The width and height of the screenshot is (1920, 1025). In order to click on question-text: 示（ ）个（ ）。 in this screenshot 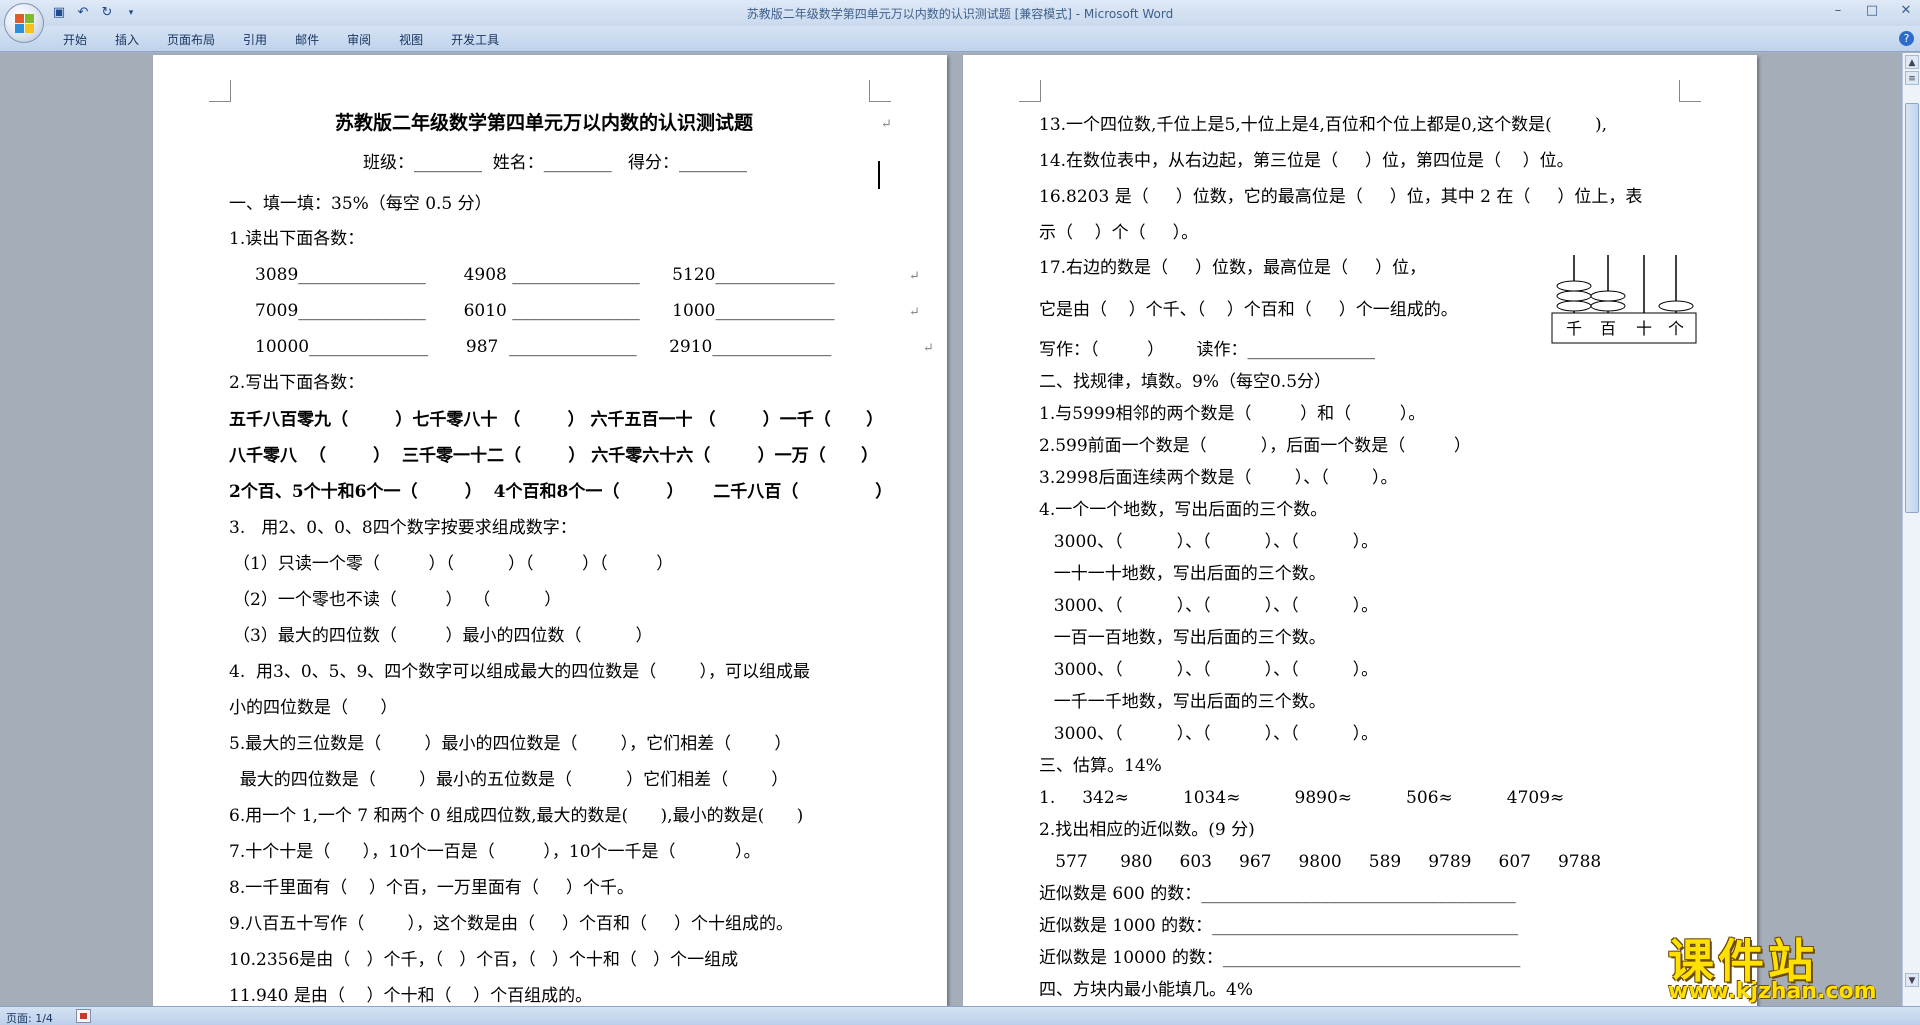, I will do `click(1119, 233)`.